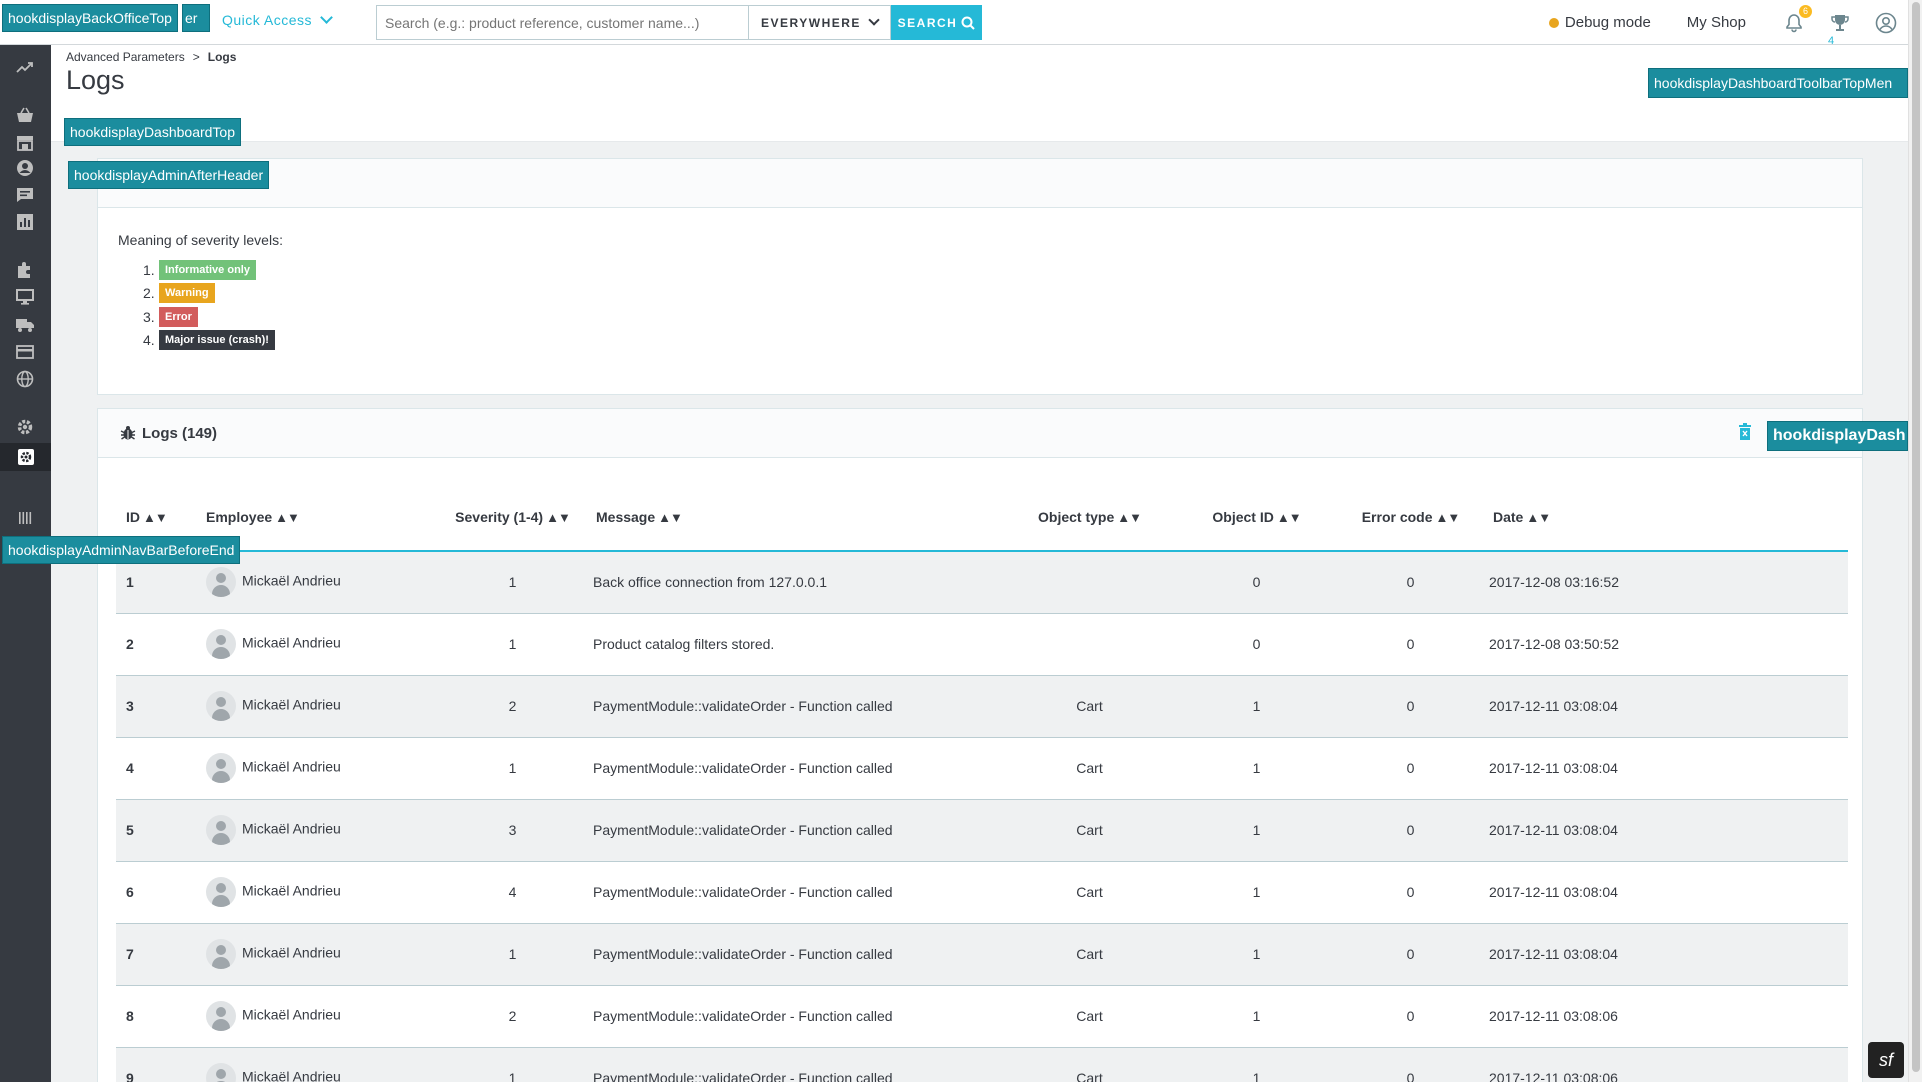 This screenshot has height=1082, width=1922. Describe the element at coordinates (25, 195) in the screenshot. I see `sidebar-item-customer-service` at that location.